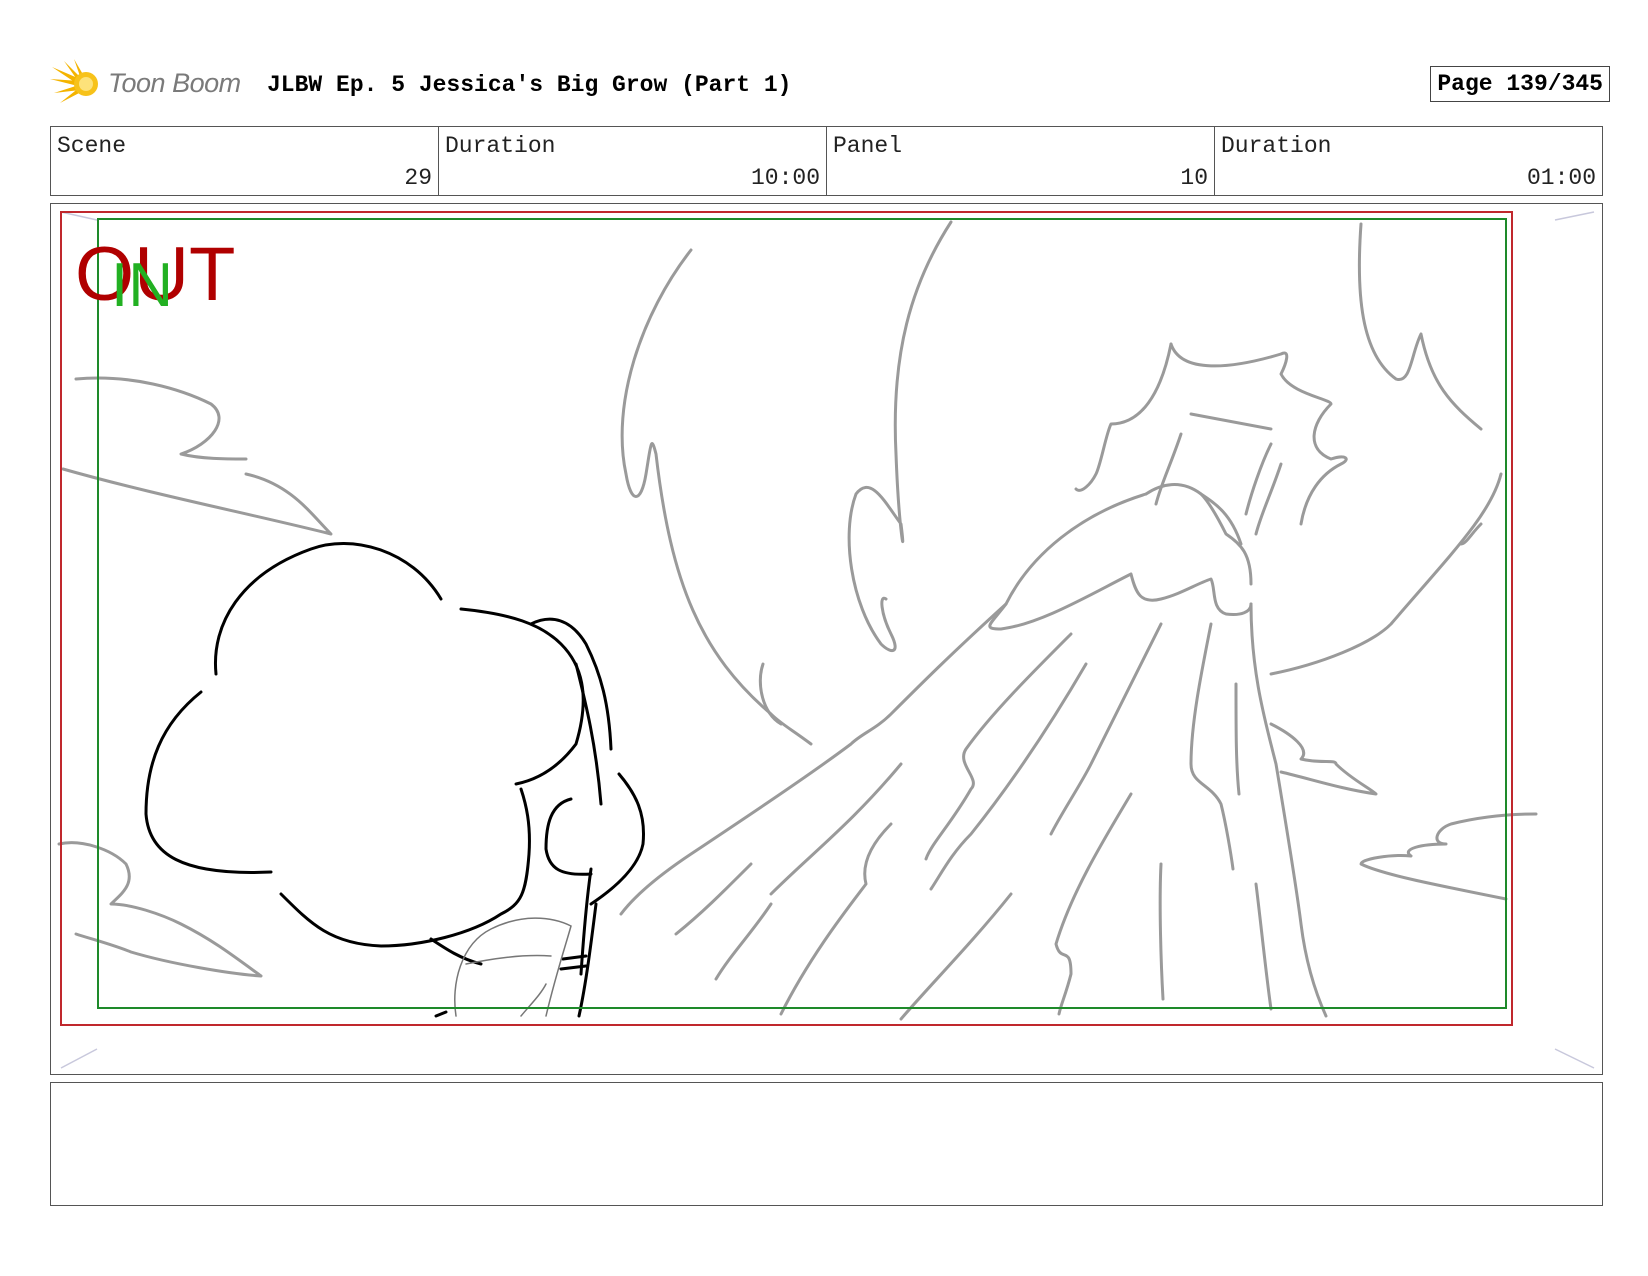 This screenshot has width=1648, height=1276. Describe the element at coordinates (785, 178) in the screenshot. I see `scene-duration-value: 10:00` at that location.